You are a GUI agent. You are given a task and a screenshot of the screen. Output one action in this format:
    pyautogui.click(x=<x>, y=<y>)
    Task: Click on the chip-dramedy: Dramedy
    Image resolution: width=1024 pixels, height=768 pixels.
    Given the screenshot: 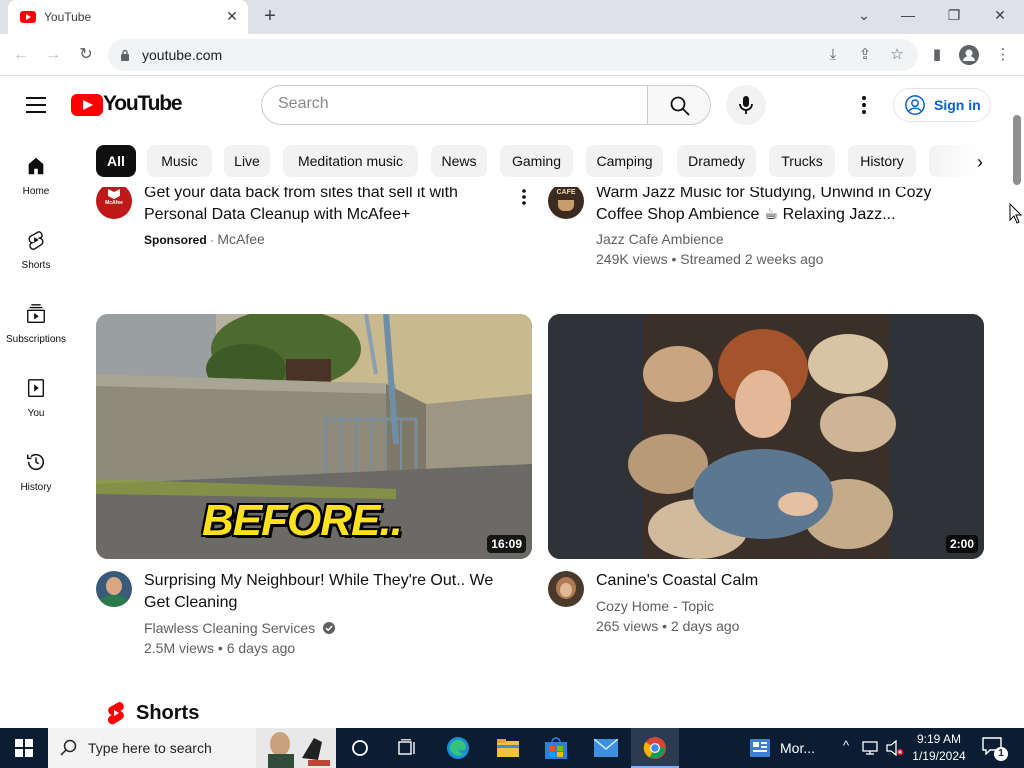 What is the action you would take?
    pyautogui.click(x=716, y=161)
    